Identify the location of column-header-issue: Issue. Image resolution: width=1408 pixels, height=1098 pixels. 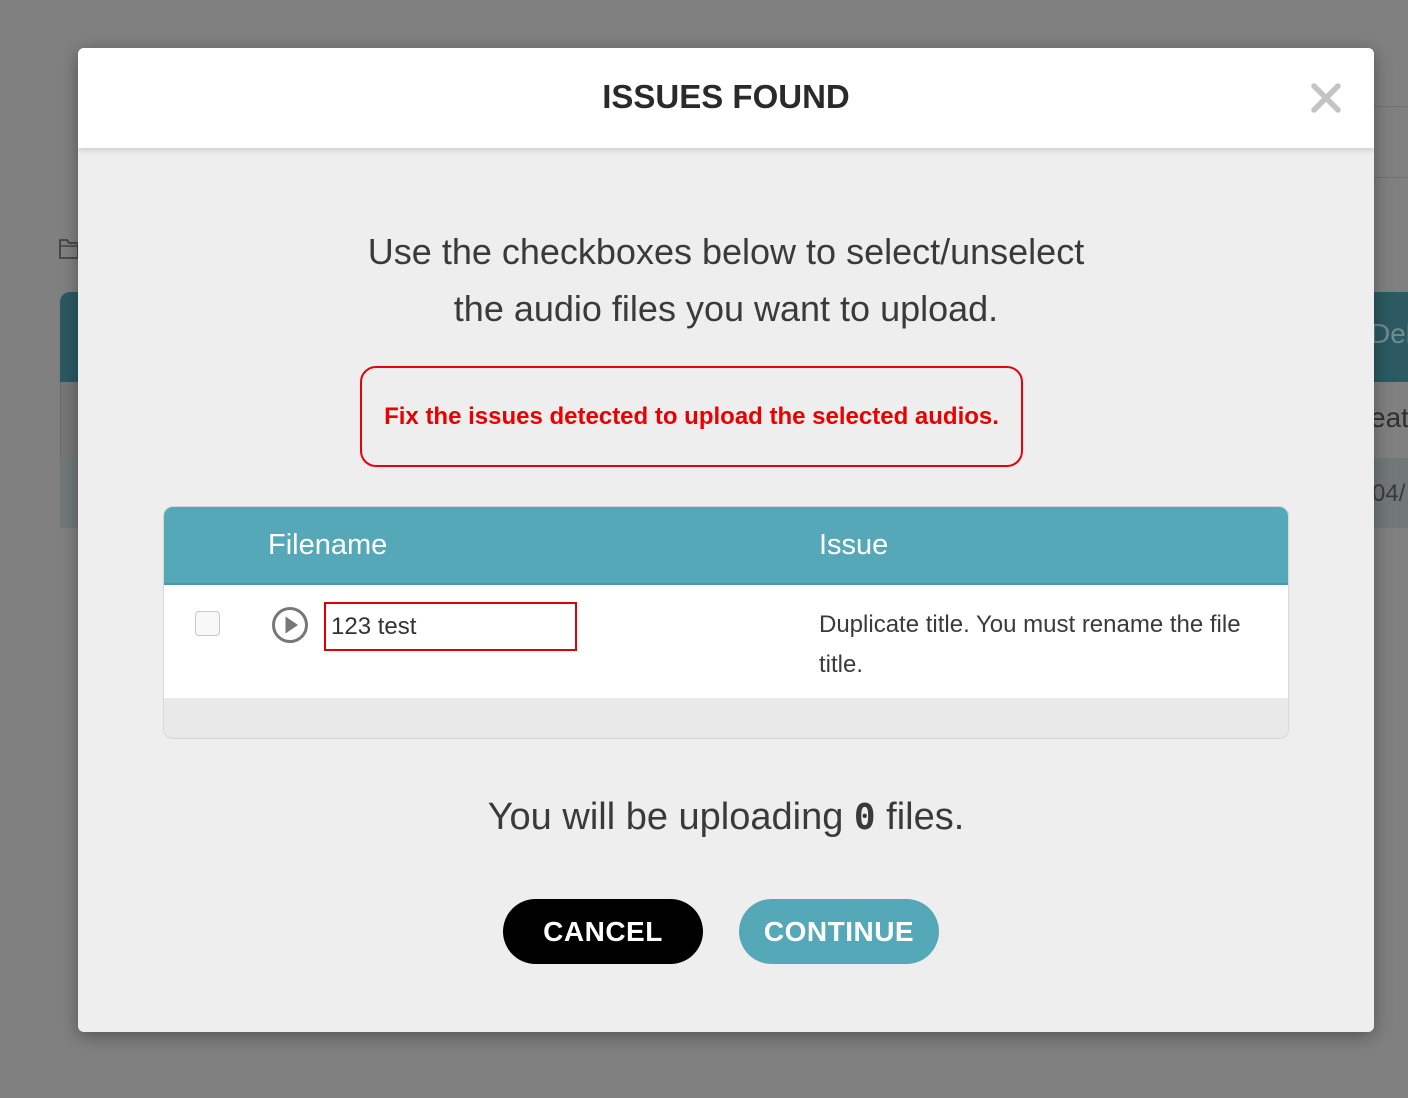
(854, 545).